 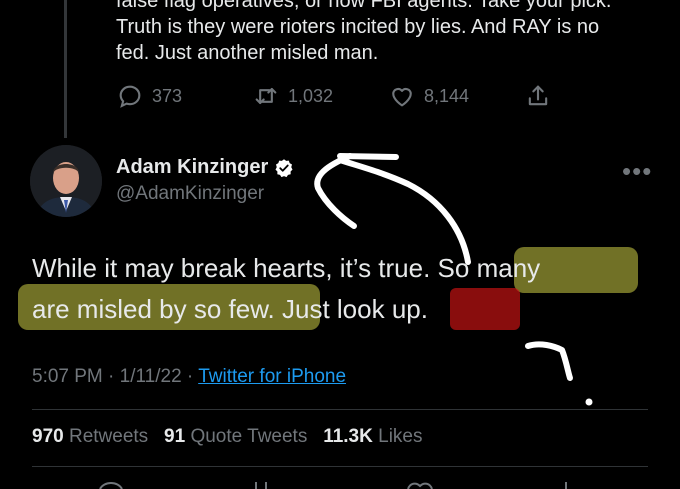 What do you see at coordinates (108, 436) in the screenshot?
I see `retweets-label: Retweets` at bounding box center [108, 436].